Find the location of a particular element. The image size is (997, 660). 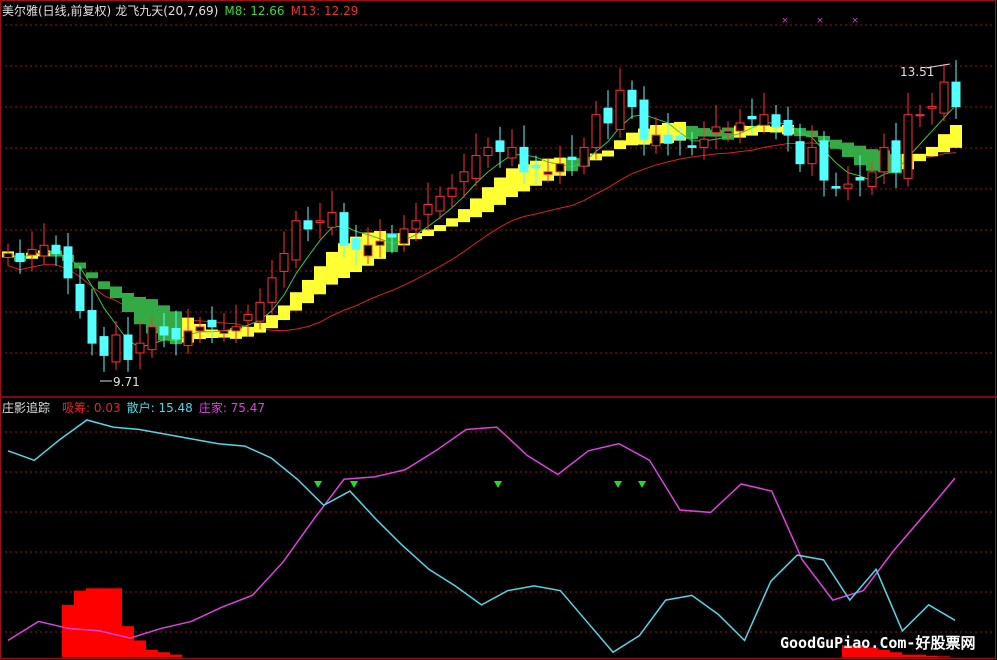

lower-indicator-name: 庄影追踪 is located at coordinates (26, 408).